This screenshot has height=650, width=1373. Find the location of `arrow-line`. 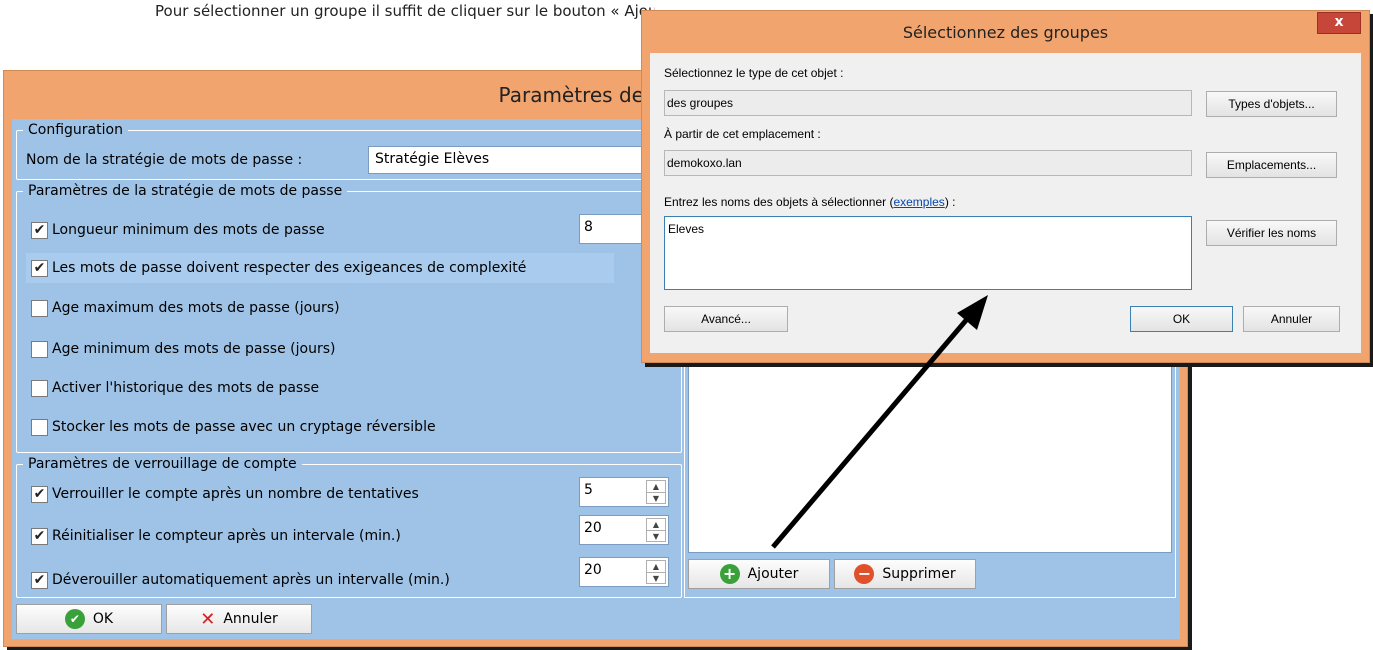

arrow-line is located at coordinates (870, 432).